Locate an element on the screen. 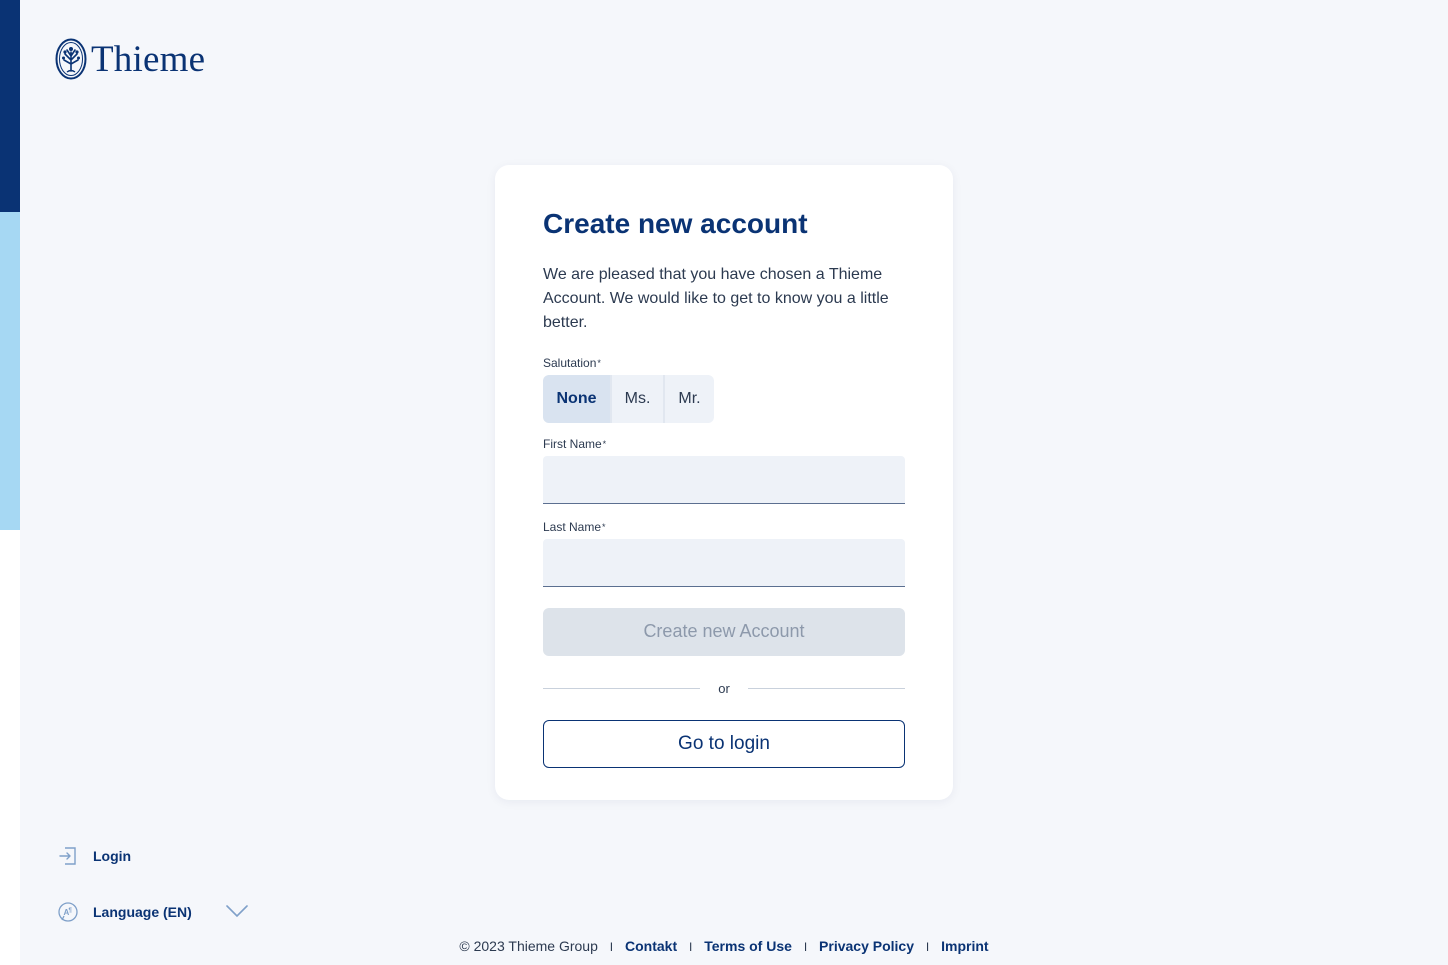 The width and height of the screenshot is (1448, 965). footer-link-imprint: Imprint is located at coordinates (964, 946).